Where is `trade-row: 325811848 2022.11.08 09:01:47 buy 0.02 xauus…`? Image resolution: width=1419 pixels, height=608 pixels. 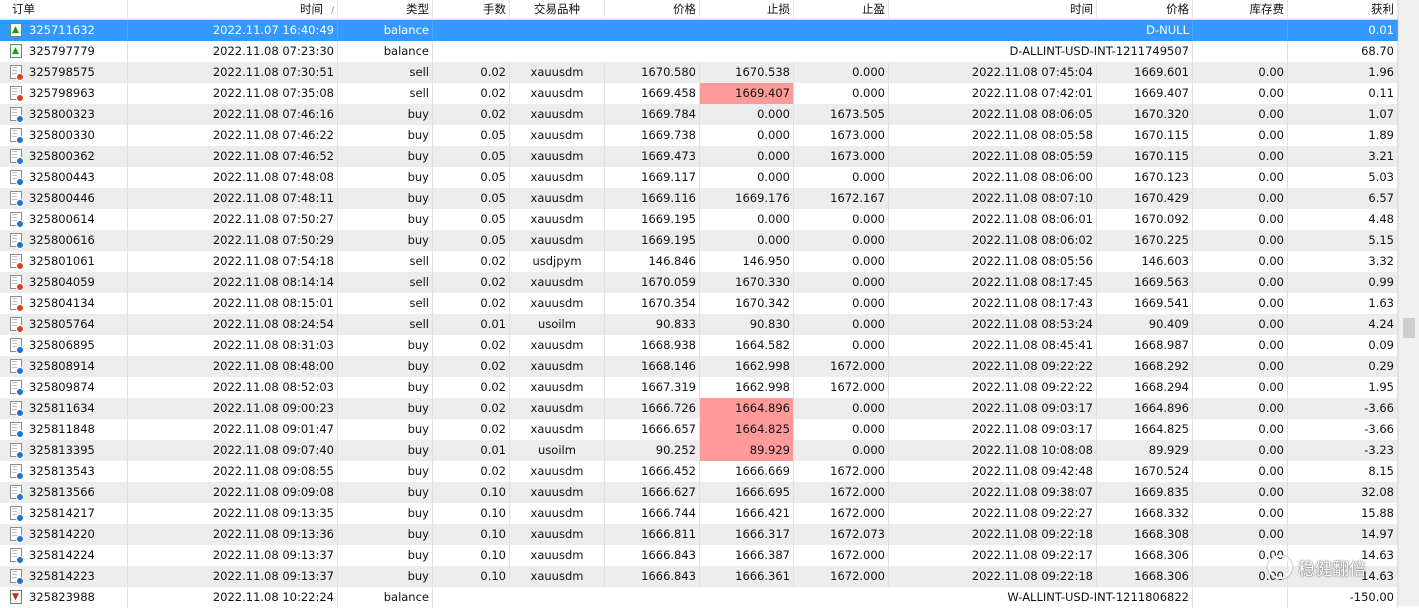 trade-row: 325811848 2022.11.08 09:01:47 buy 0.02 xauus… is located at coordinates (699, 429).